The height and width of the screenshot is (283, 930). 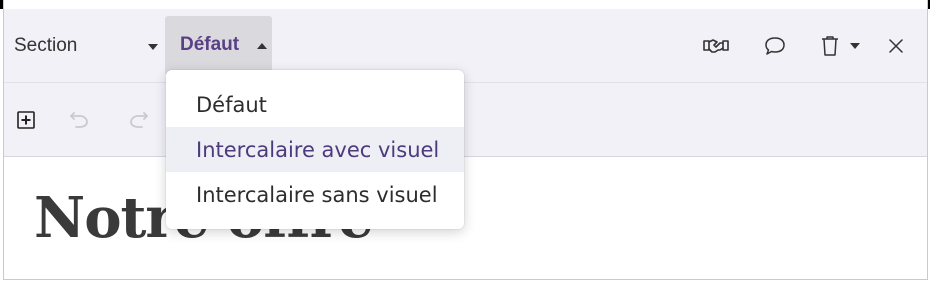 I want to click on undo-icon, so click(x=79, y=119).